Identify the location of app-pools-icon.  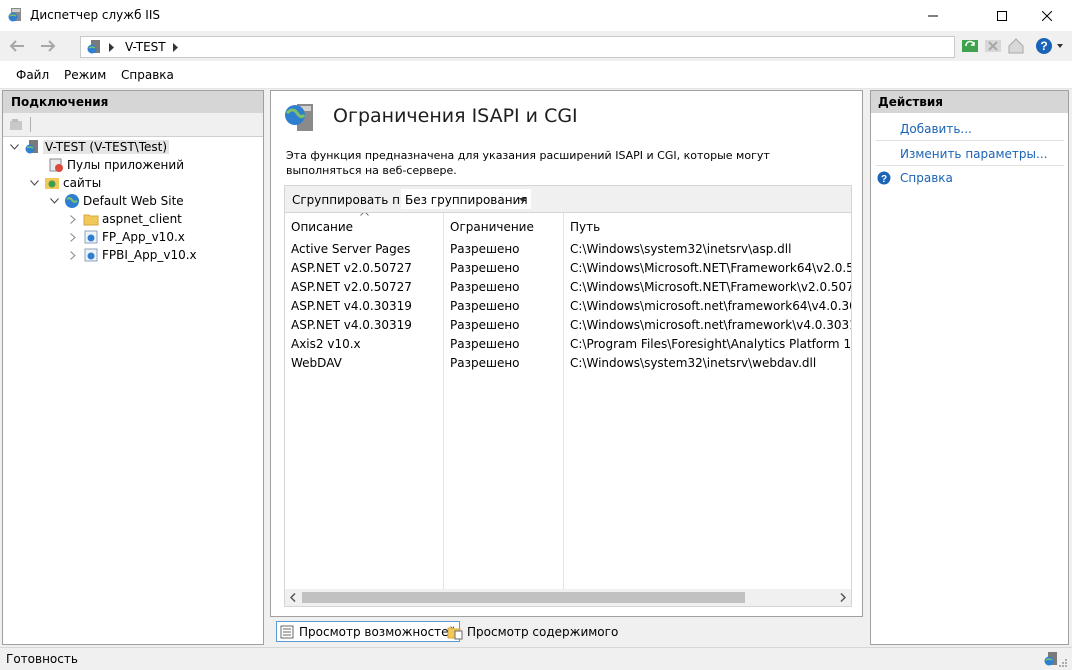
(56, 165).